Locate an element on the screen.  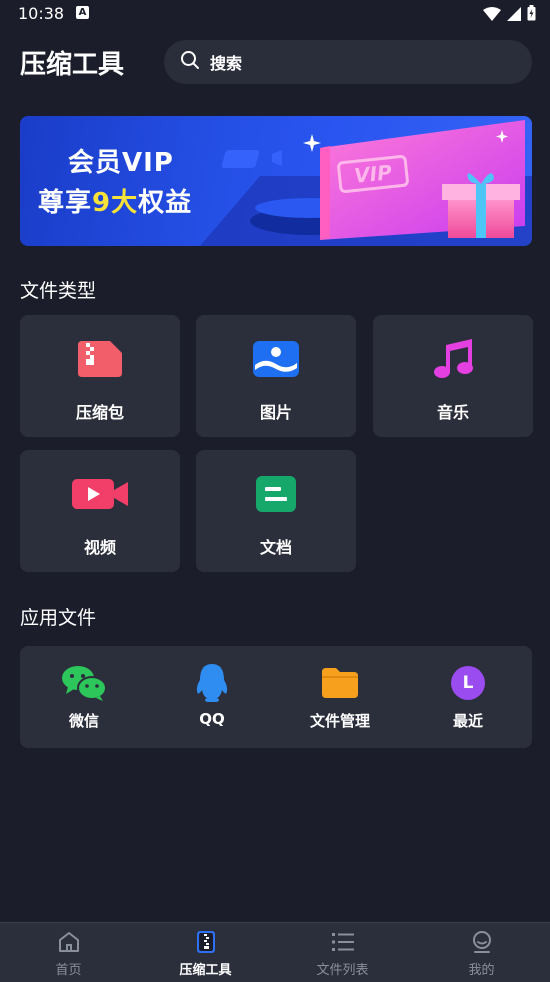
tile-music: 音乐 is located at coordinates (453, 376).